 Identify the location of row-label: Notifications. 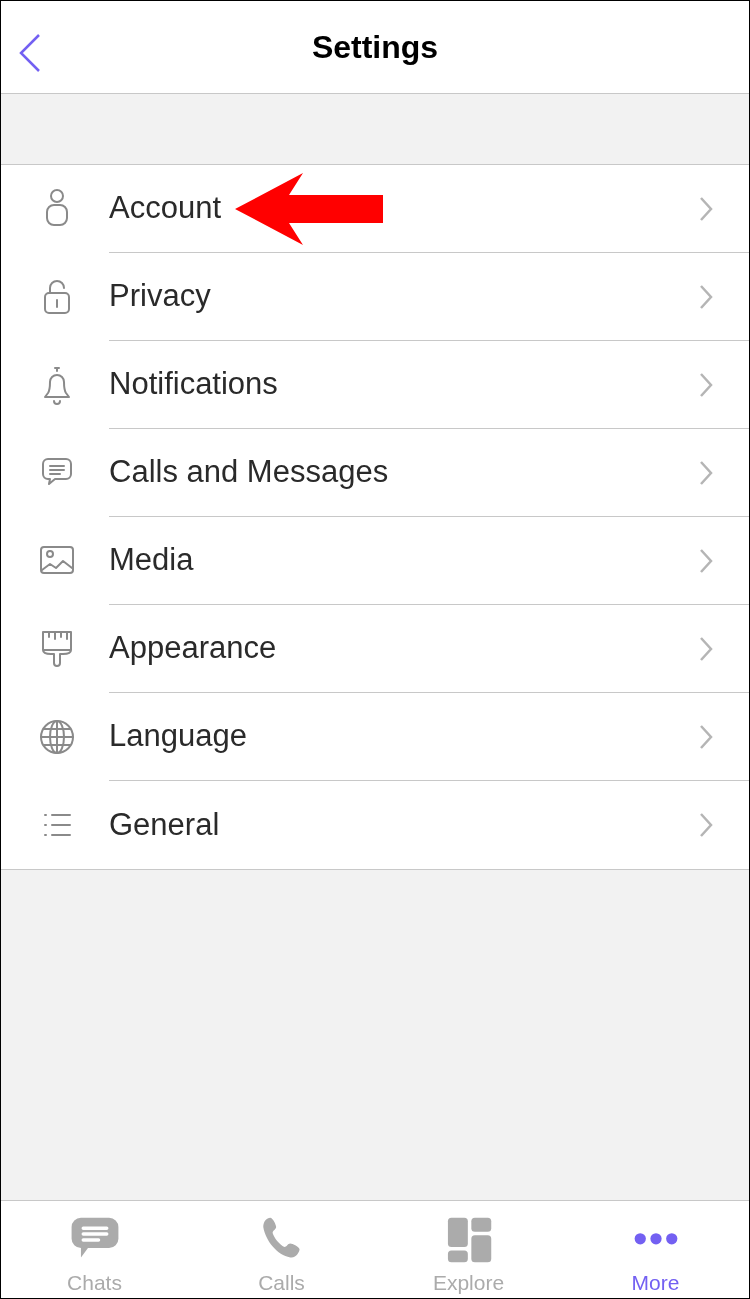
(193, 384).